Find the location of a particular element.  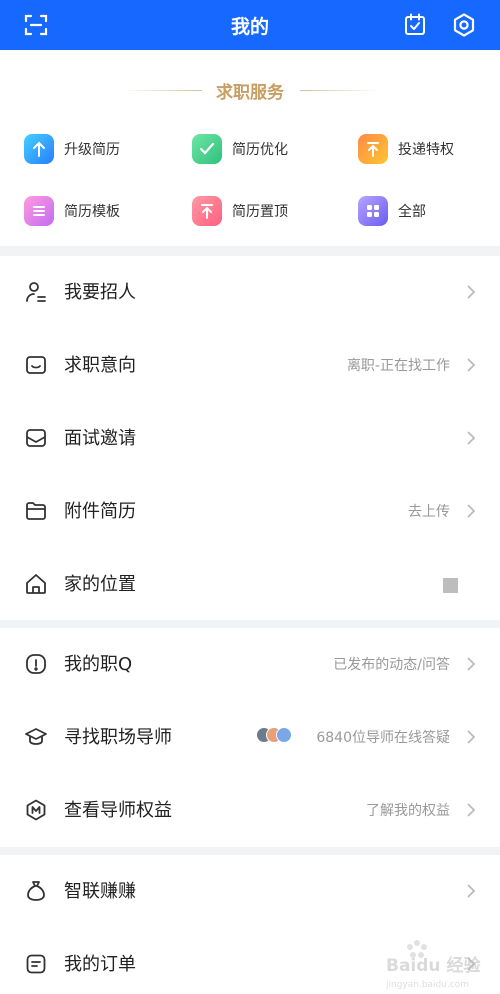

service-label: 简历模板 is located at coordinates (92, 212).